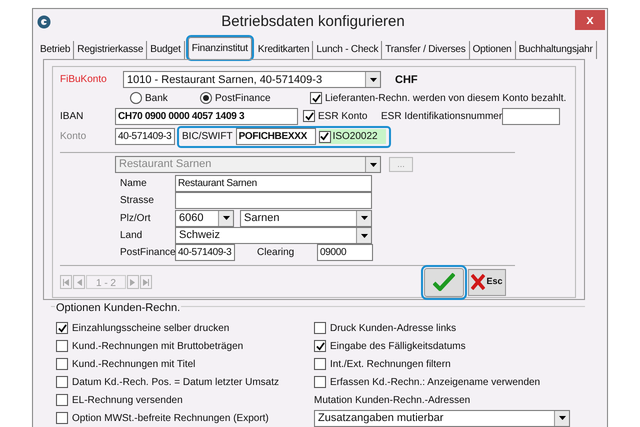  What do you see at coordinates (170, 419) in the screenshot?
I see `field-label: Option MWSt.-befreite Rechnungen (Export)` at bounding box center [170, 419].